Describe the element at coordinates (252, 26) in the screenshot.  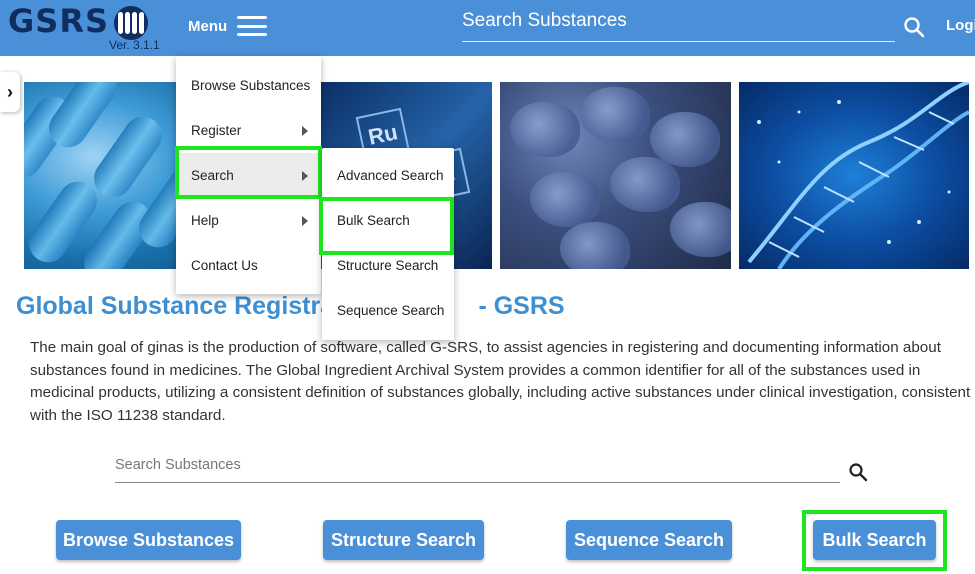
I see `hamburger-icon` at that location.